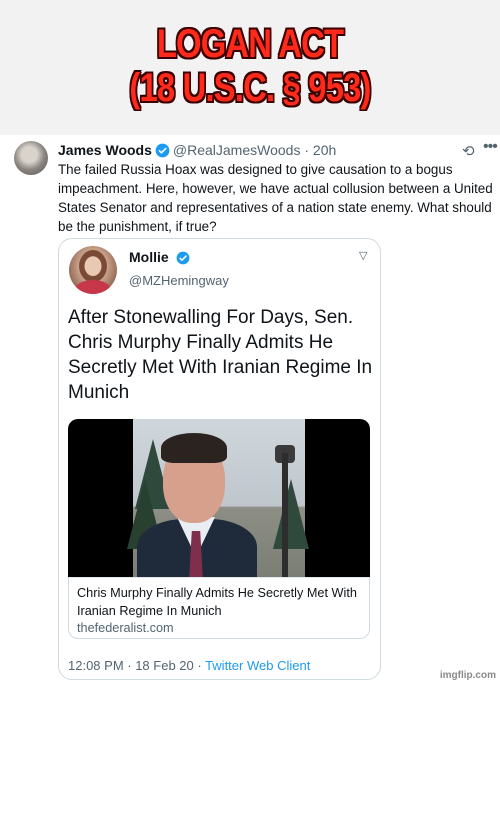  What do you see at coordinates (363, 255) in the screenshot?
I see `chevron-down-icon: ▽` at bounding box center [363, 255].